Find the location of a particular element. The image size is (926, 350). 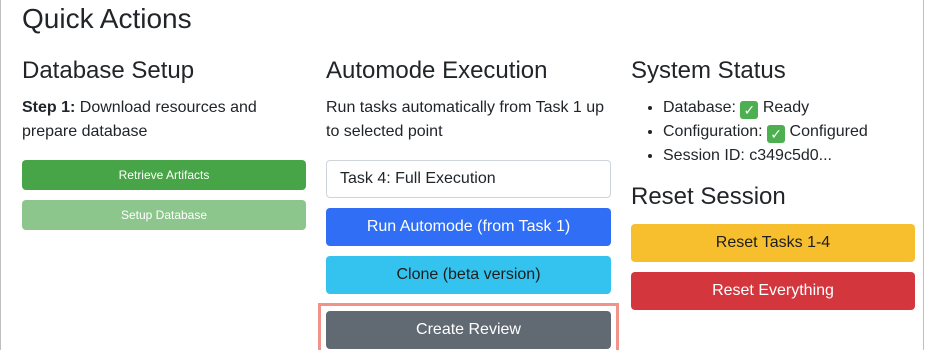

step-label: Step 1: is located at coordinates (49, 107).